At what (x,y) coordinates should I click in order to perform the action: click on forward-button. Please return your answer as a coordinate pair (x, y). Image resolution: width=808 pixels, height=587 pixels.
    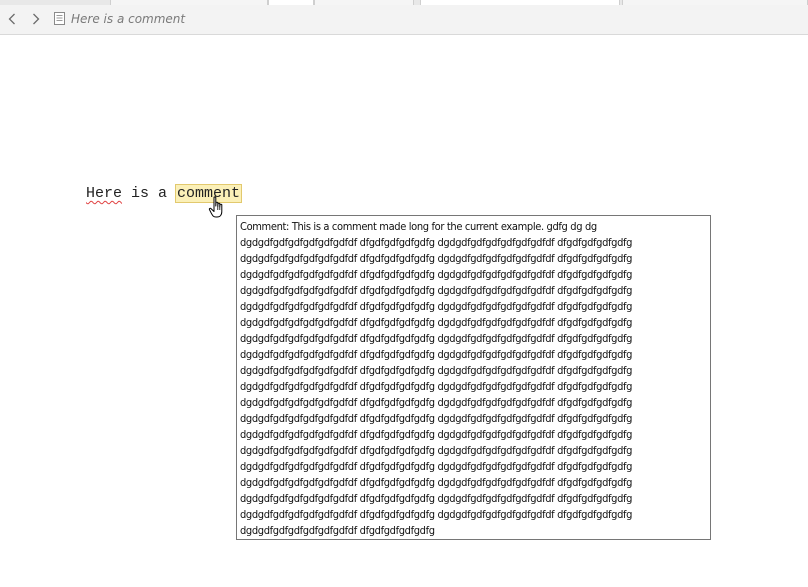
    Looking at the image, I should click on (36, 19).